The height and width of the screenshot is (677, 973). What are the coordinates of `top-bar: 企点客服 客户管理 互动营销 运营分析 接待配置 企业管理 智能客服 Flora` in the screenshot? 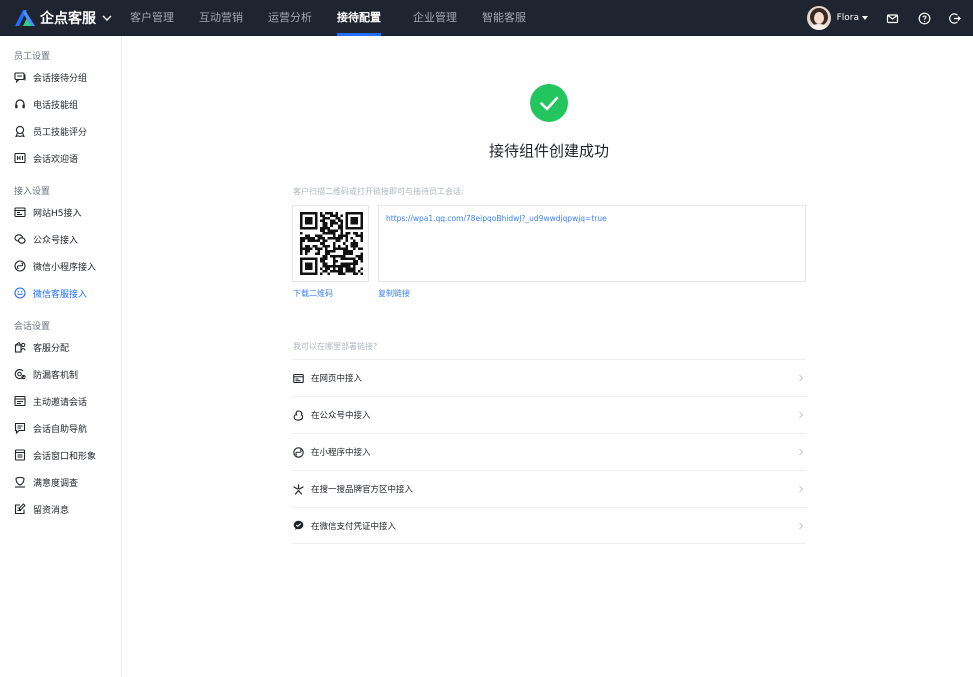 It's located at (486, 18).